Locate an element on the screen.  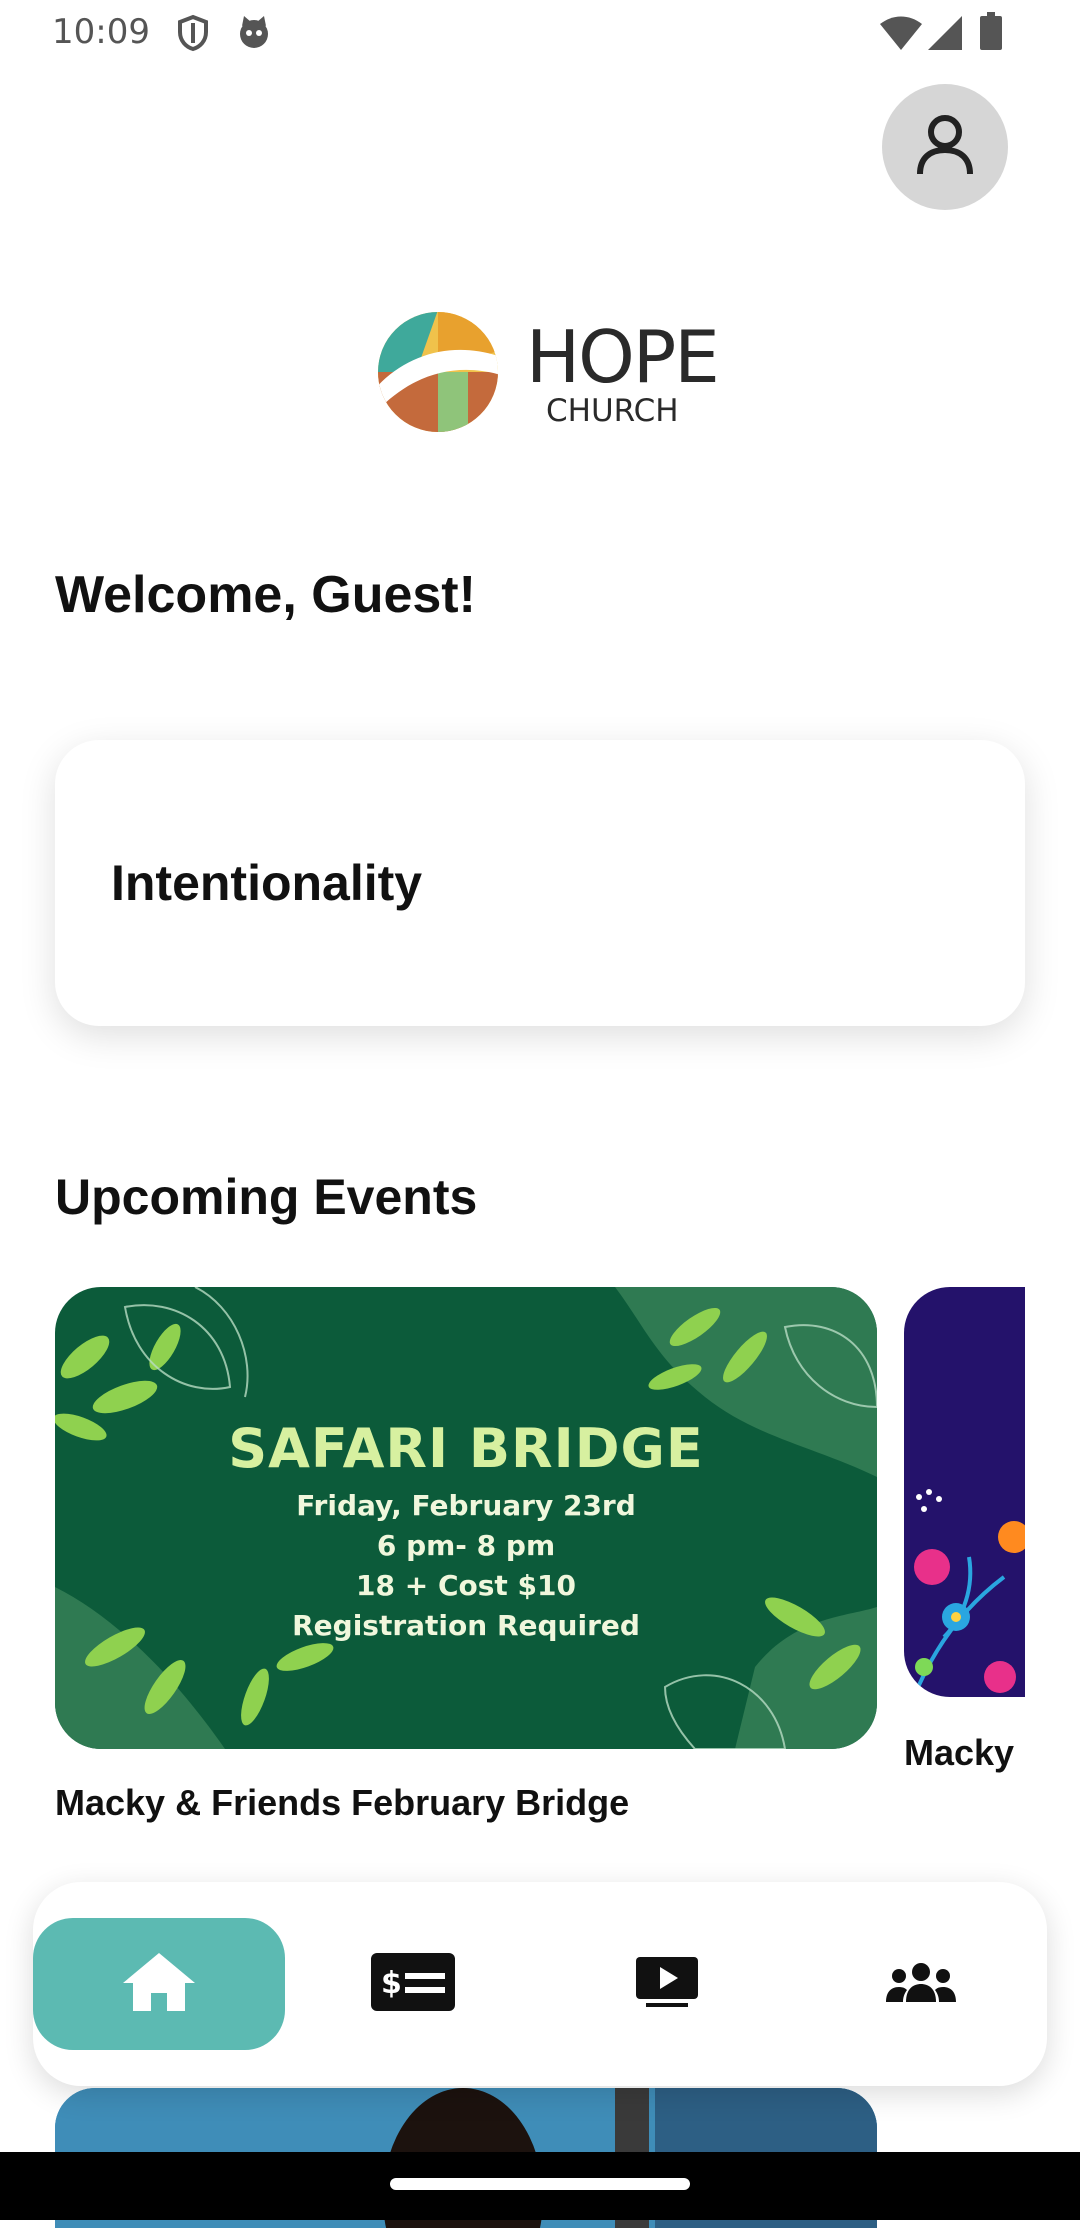
highlight-card-title: Intentionality is located at coordinates (267, 883).